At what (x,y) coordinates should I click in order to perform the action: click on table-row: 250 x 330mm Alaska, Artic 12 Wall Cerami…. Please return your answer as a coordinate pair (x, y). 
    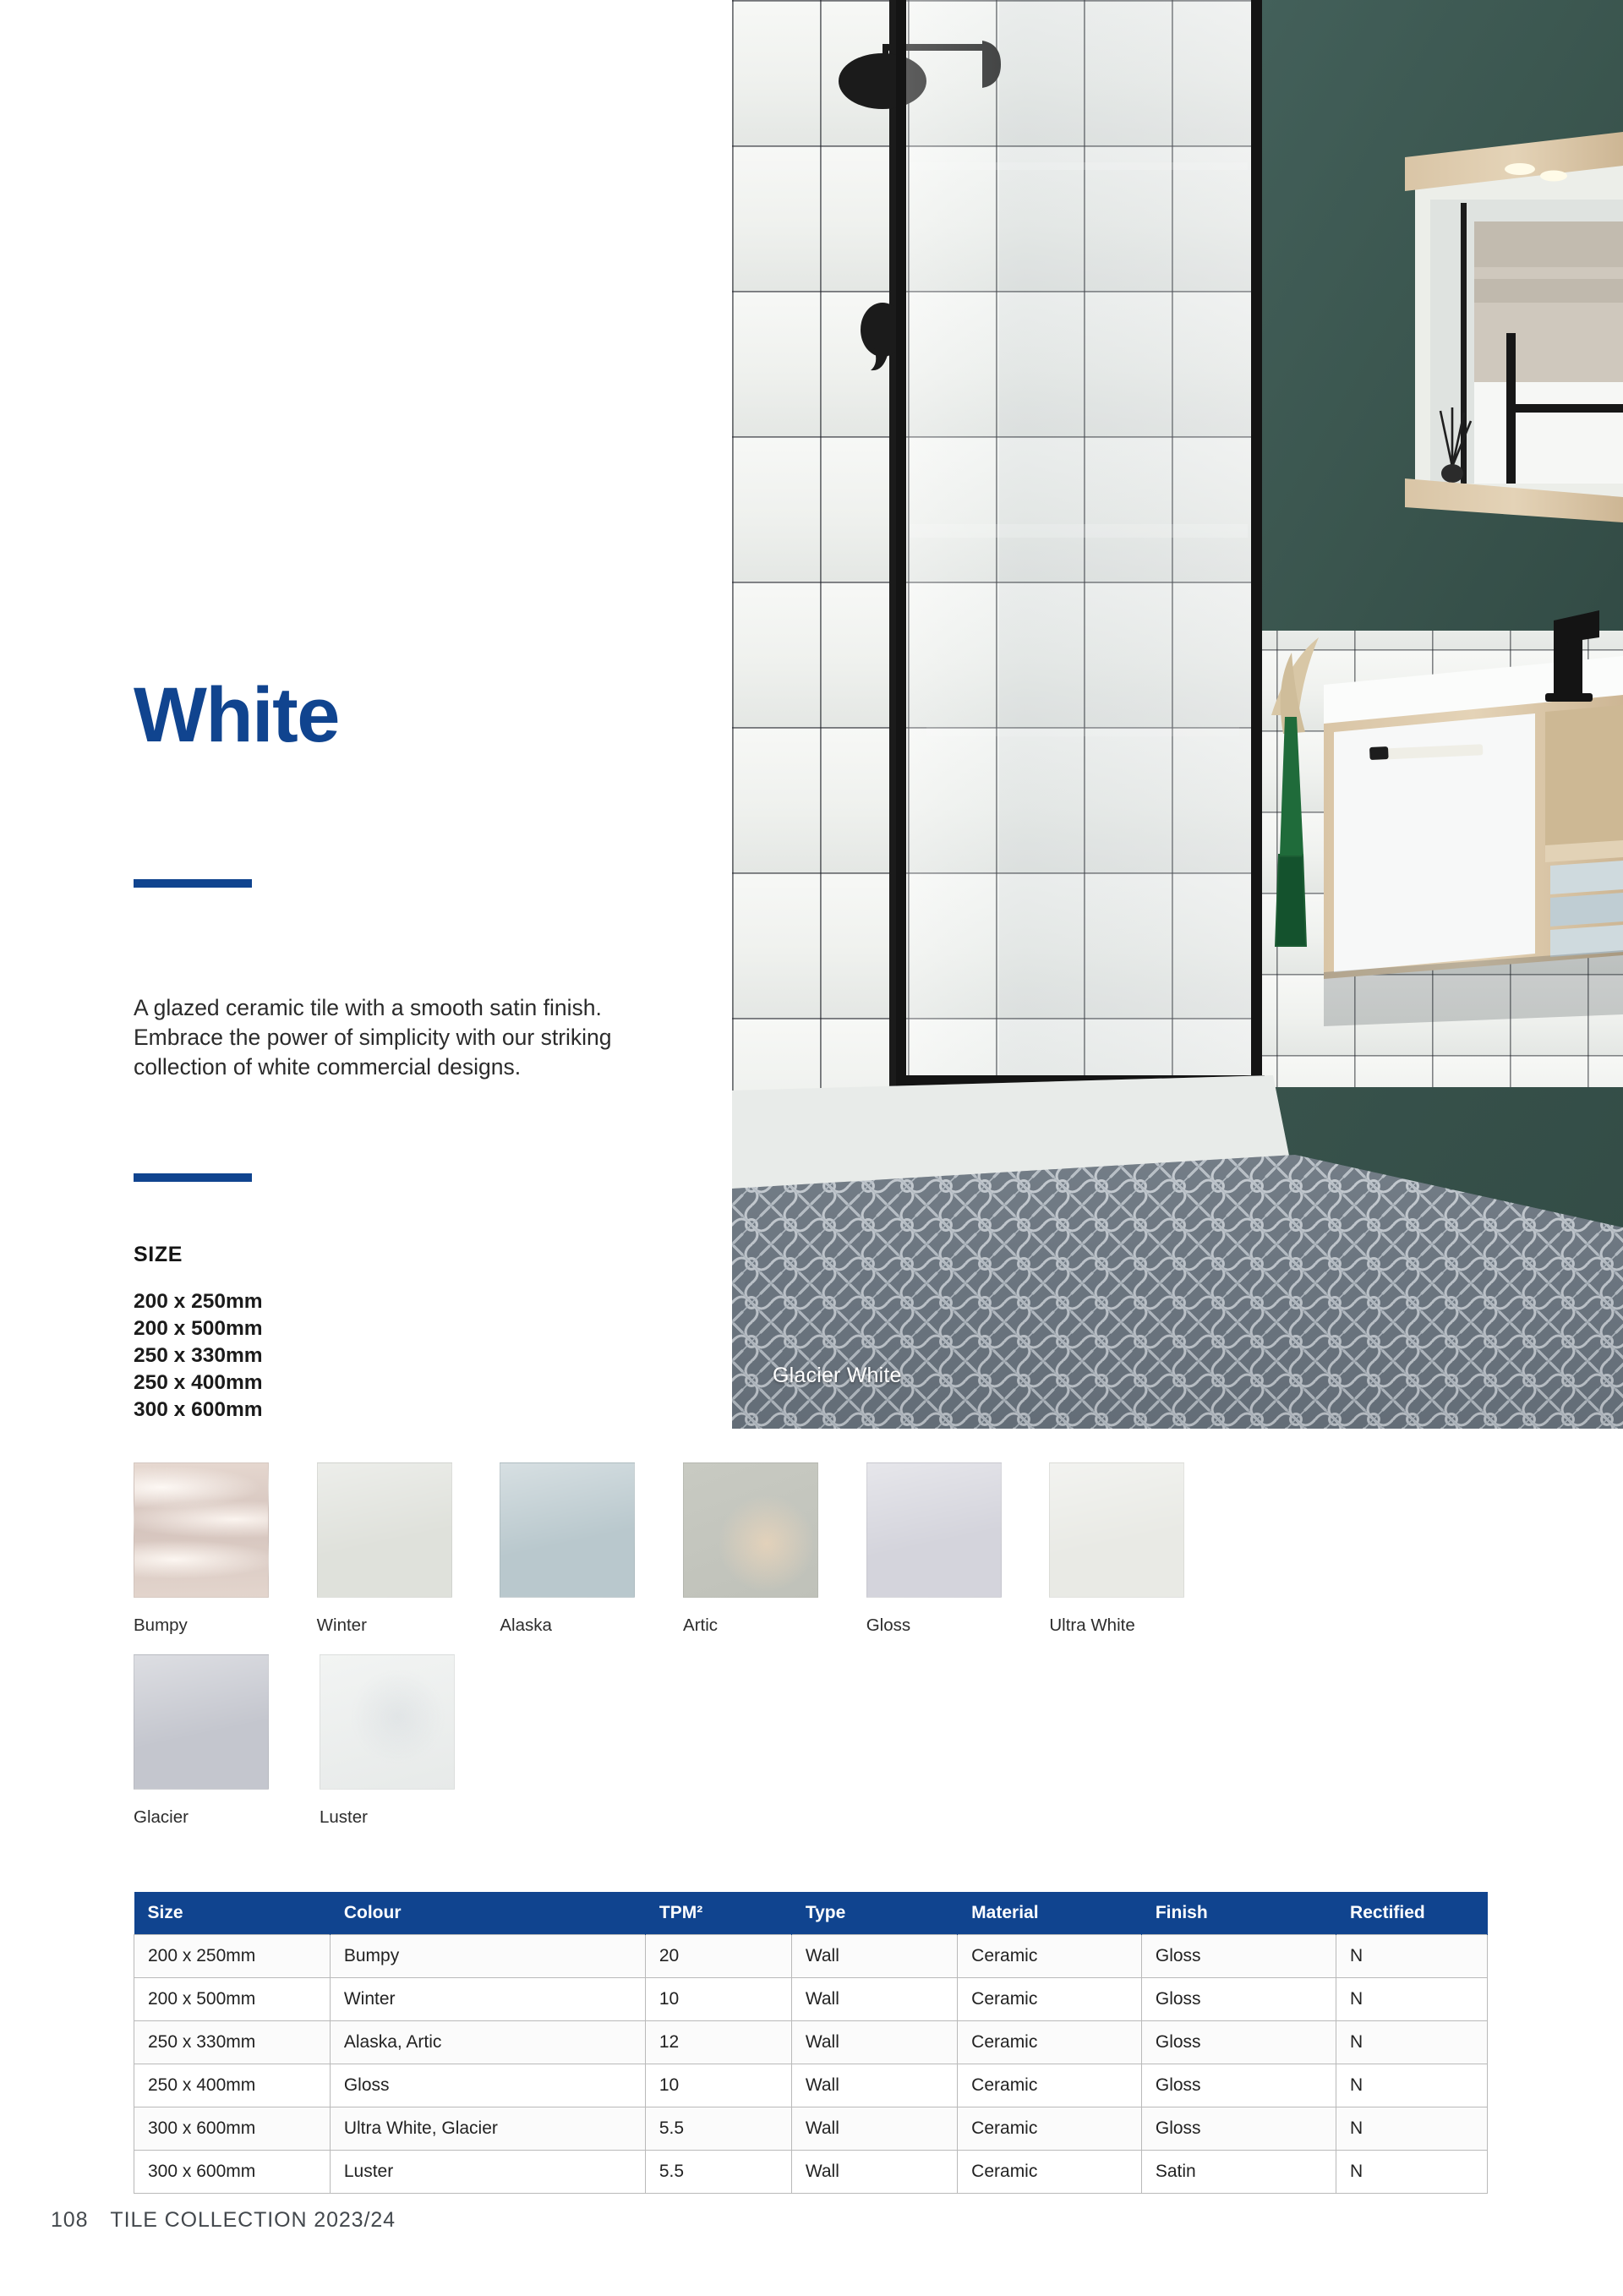
    Looking at the image, I should click on (811, 2042).